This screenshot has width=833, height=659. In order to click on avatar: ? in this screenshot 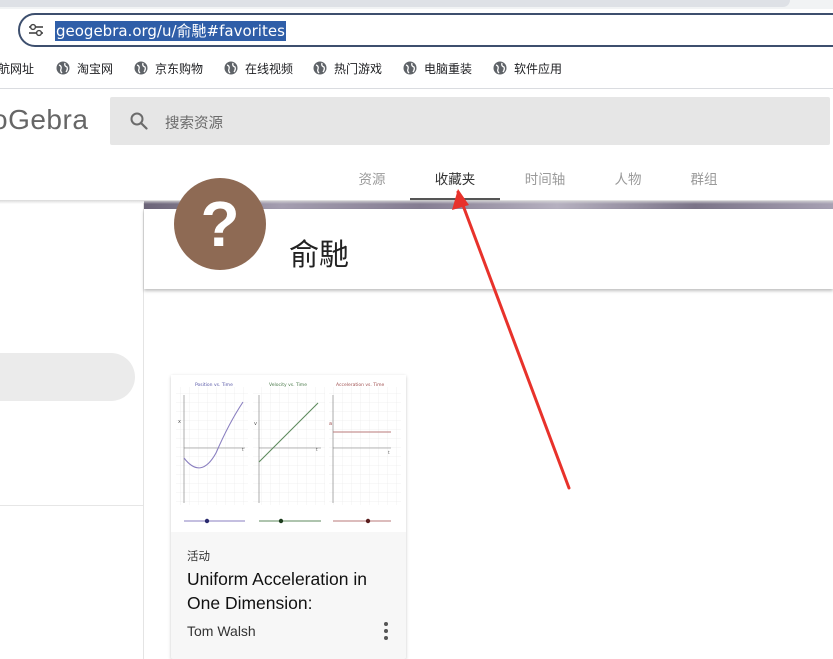, I will do `click(220, 224)`.